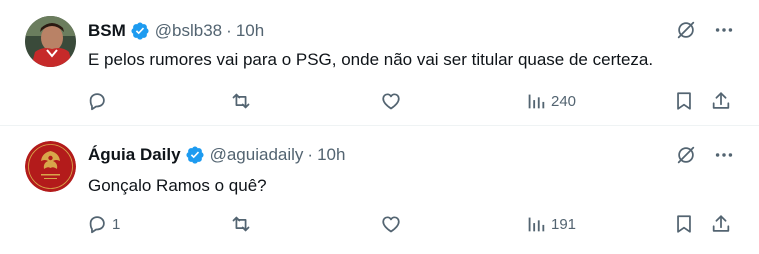  I want to click on author-name: BSM, so click(107, 31).